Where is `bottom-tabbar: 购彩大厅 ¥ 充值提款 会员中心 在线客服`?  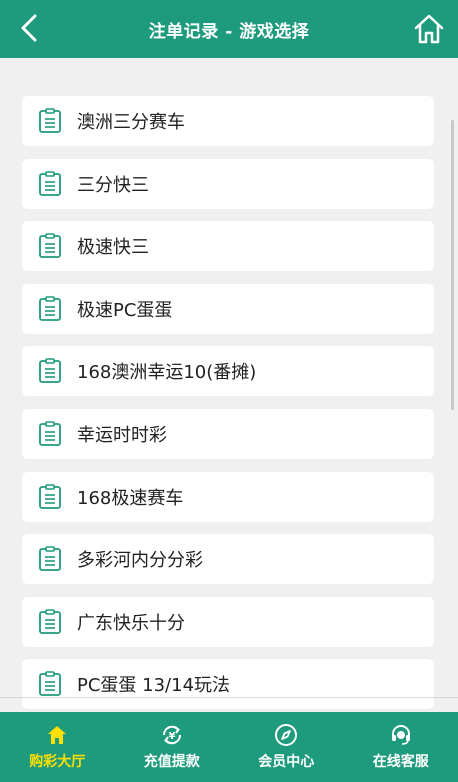
bottom-tabbar: 购彩大厅 ¥ 充值提款 会员中心 在线客服 is located at coordinates (229, 747).